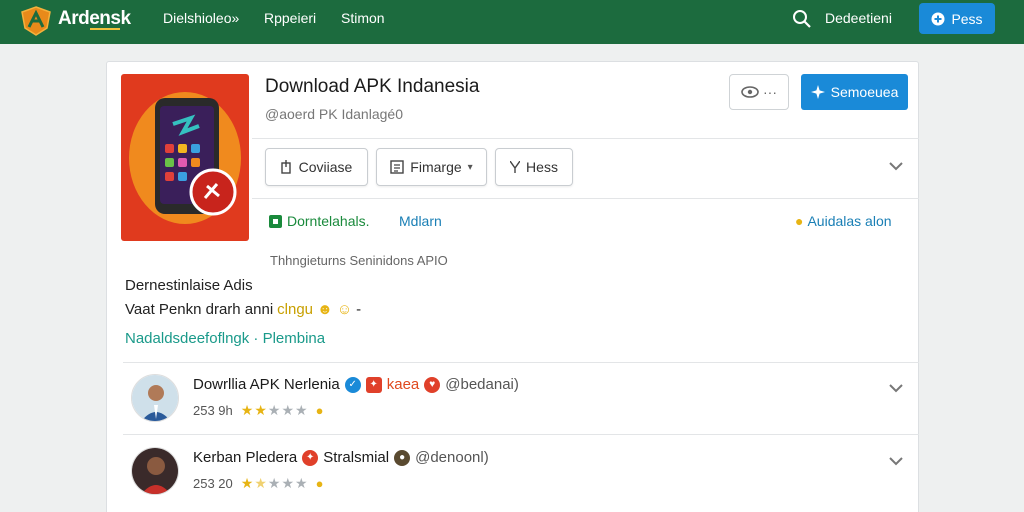  Describe the element at coordinates (770, 92) in the screenshot. I see `view-toggle-label: ···` at that location.